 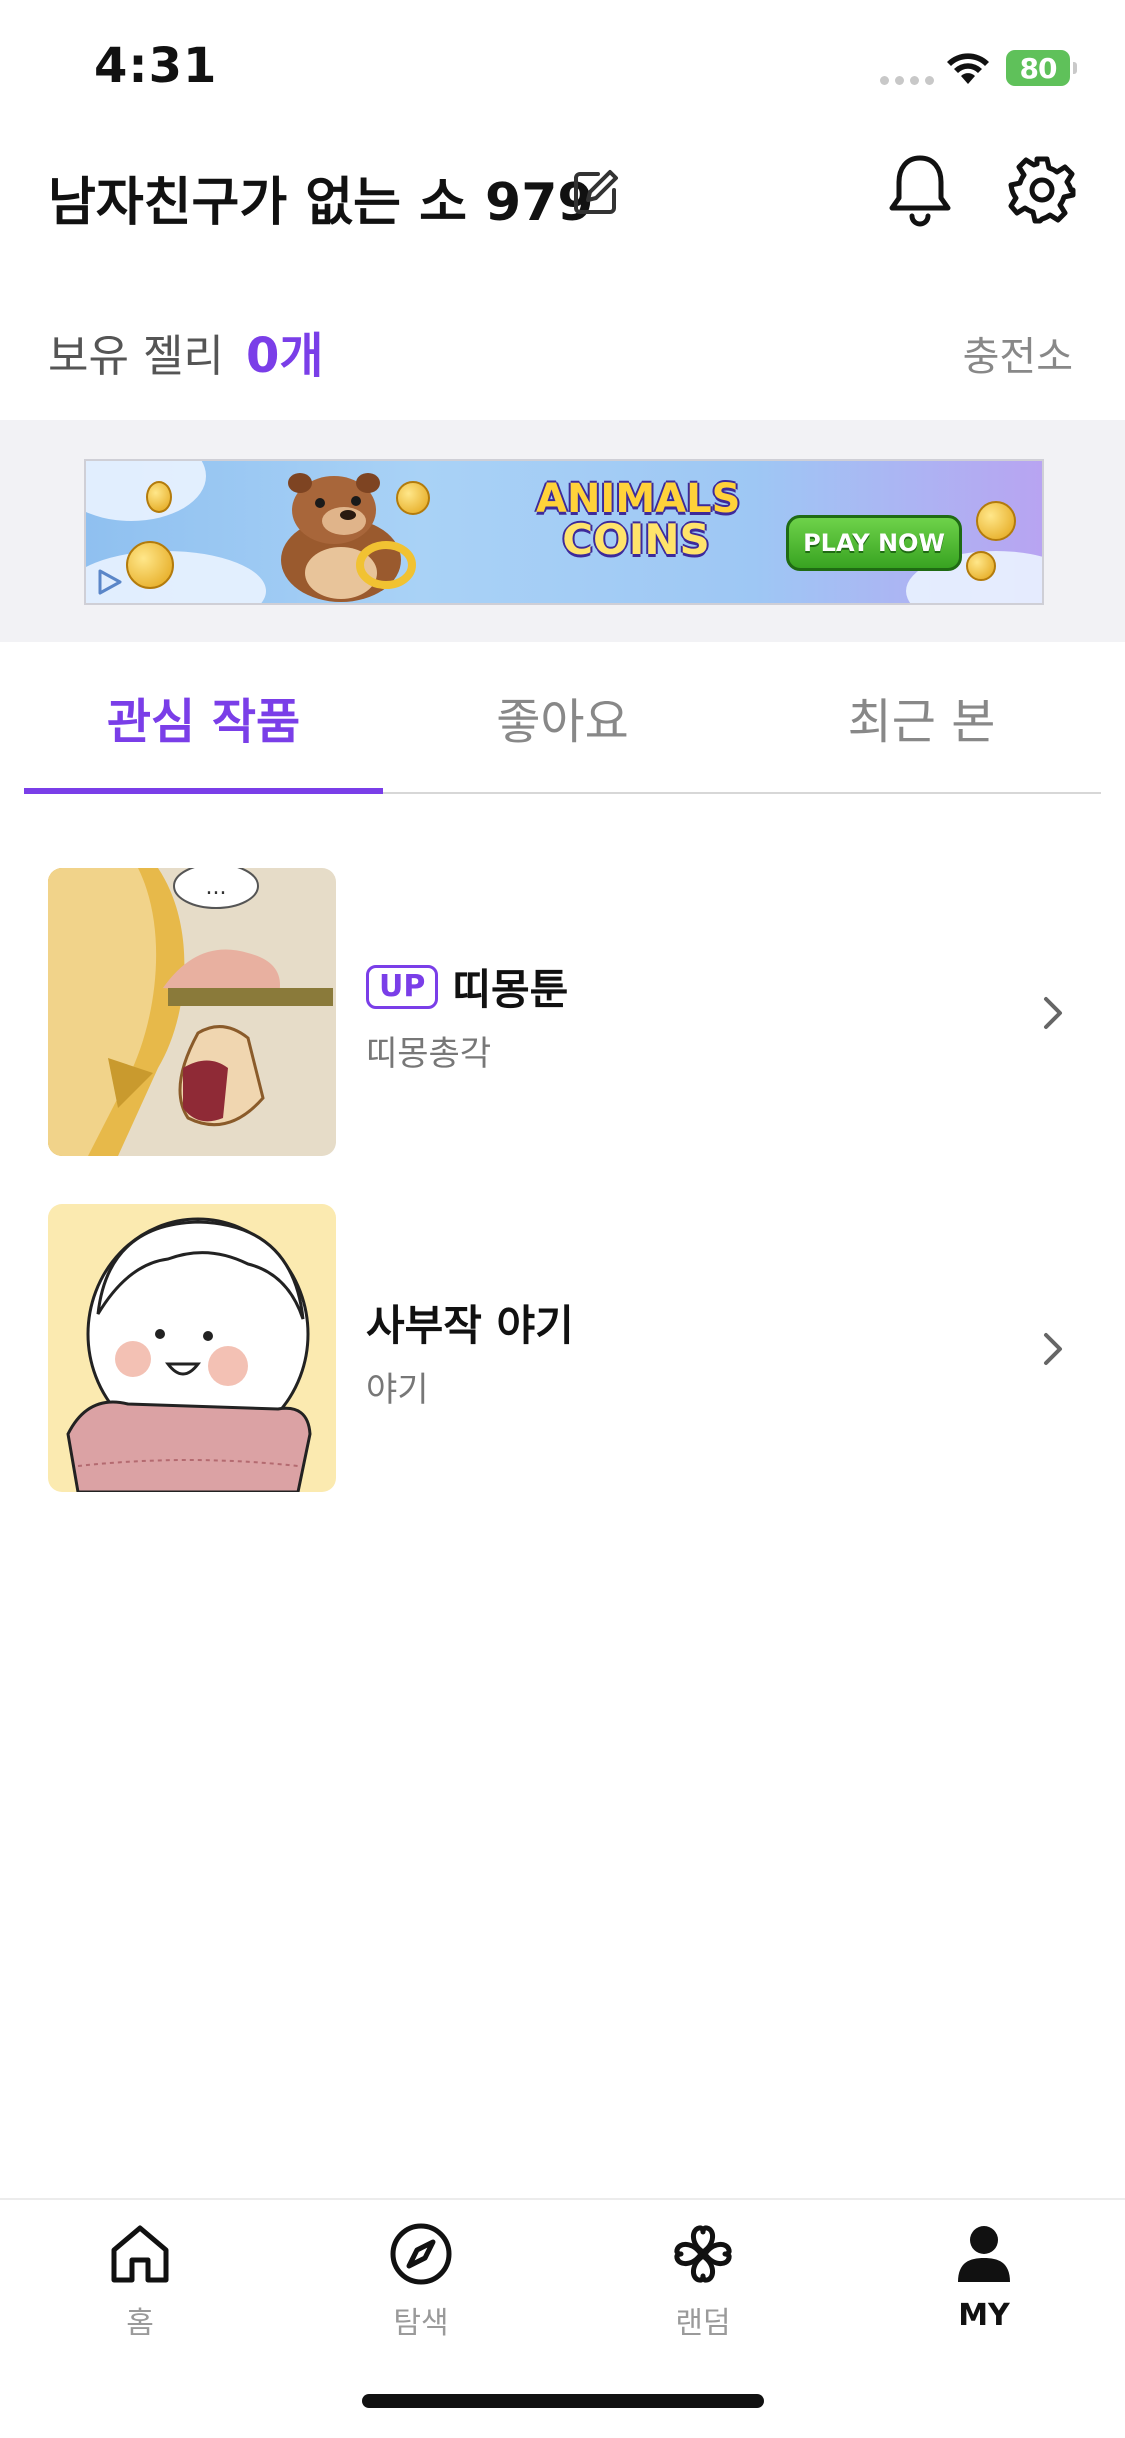 I want to click on nav-label-my: MY, so click(x=984, y=2315).